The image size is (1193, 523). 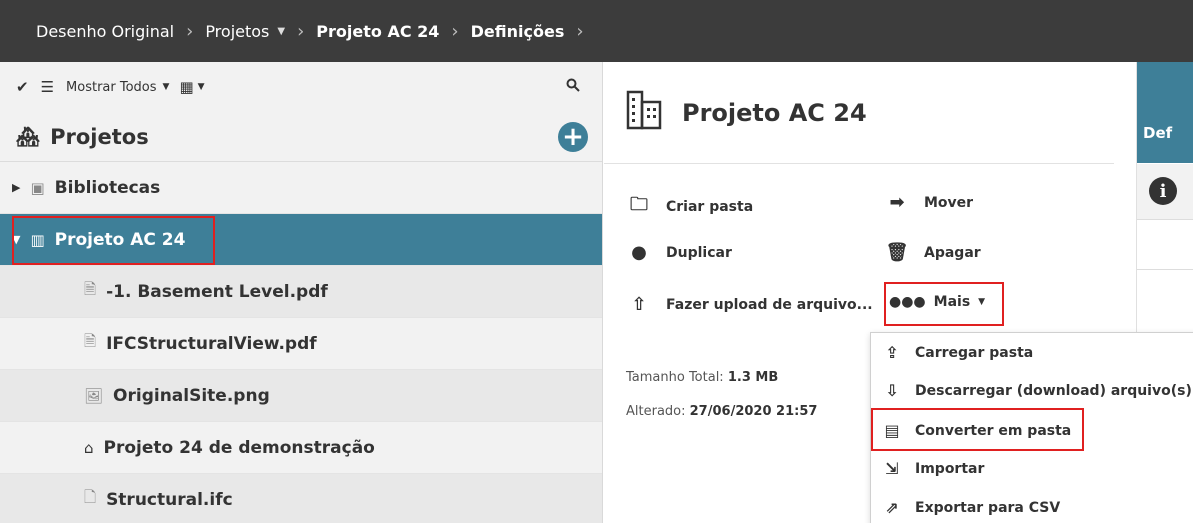 I want to click on download-icon: ⇩, so click(x=892, y=390).